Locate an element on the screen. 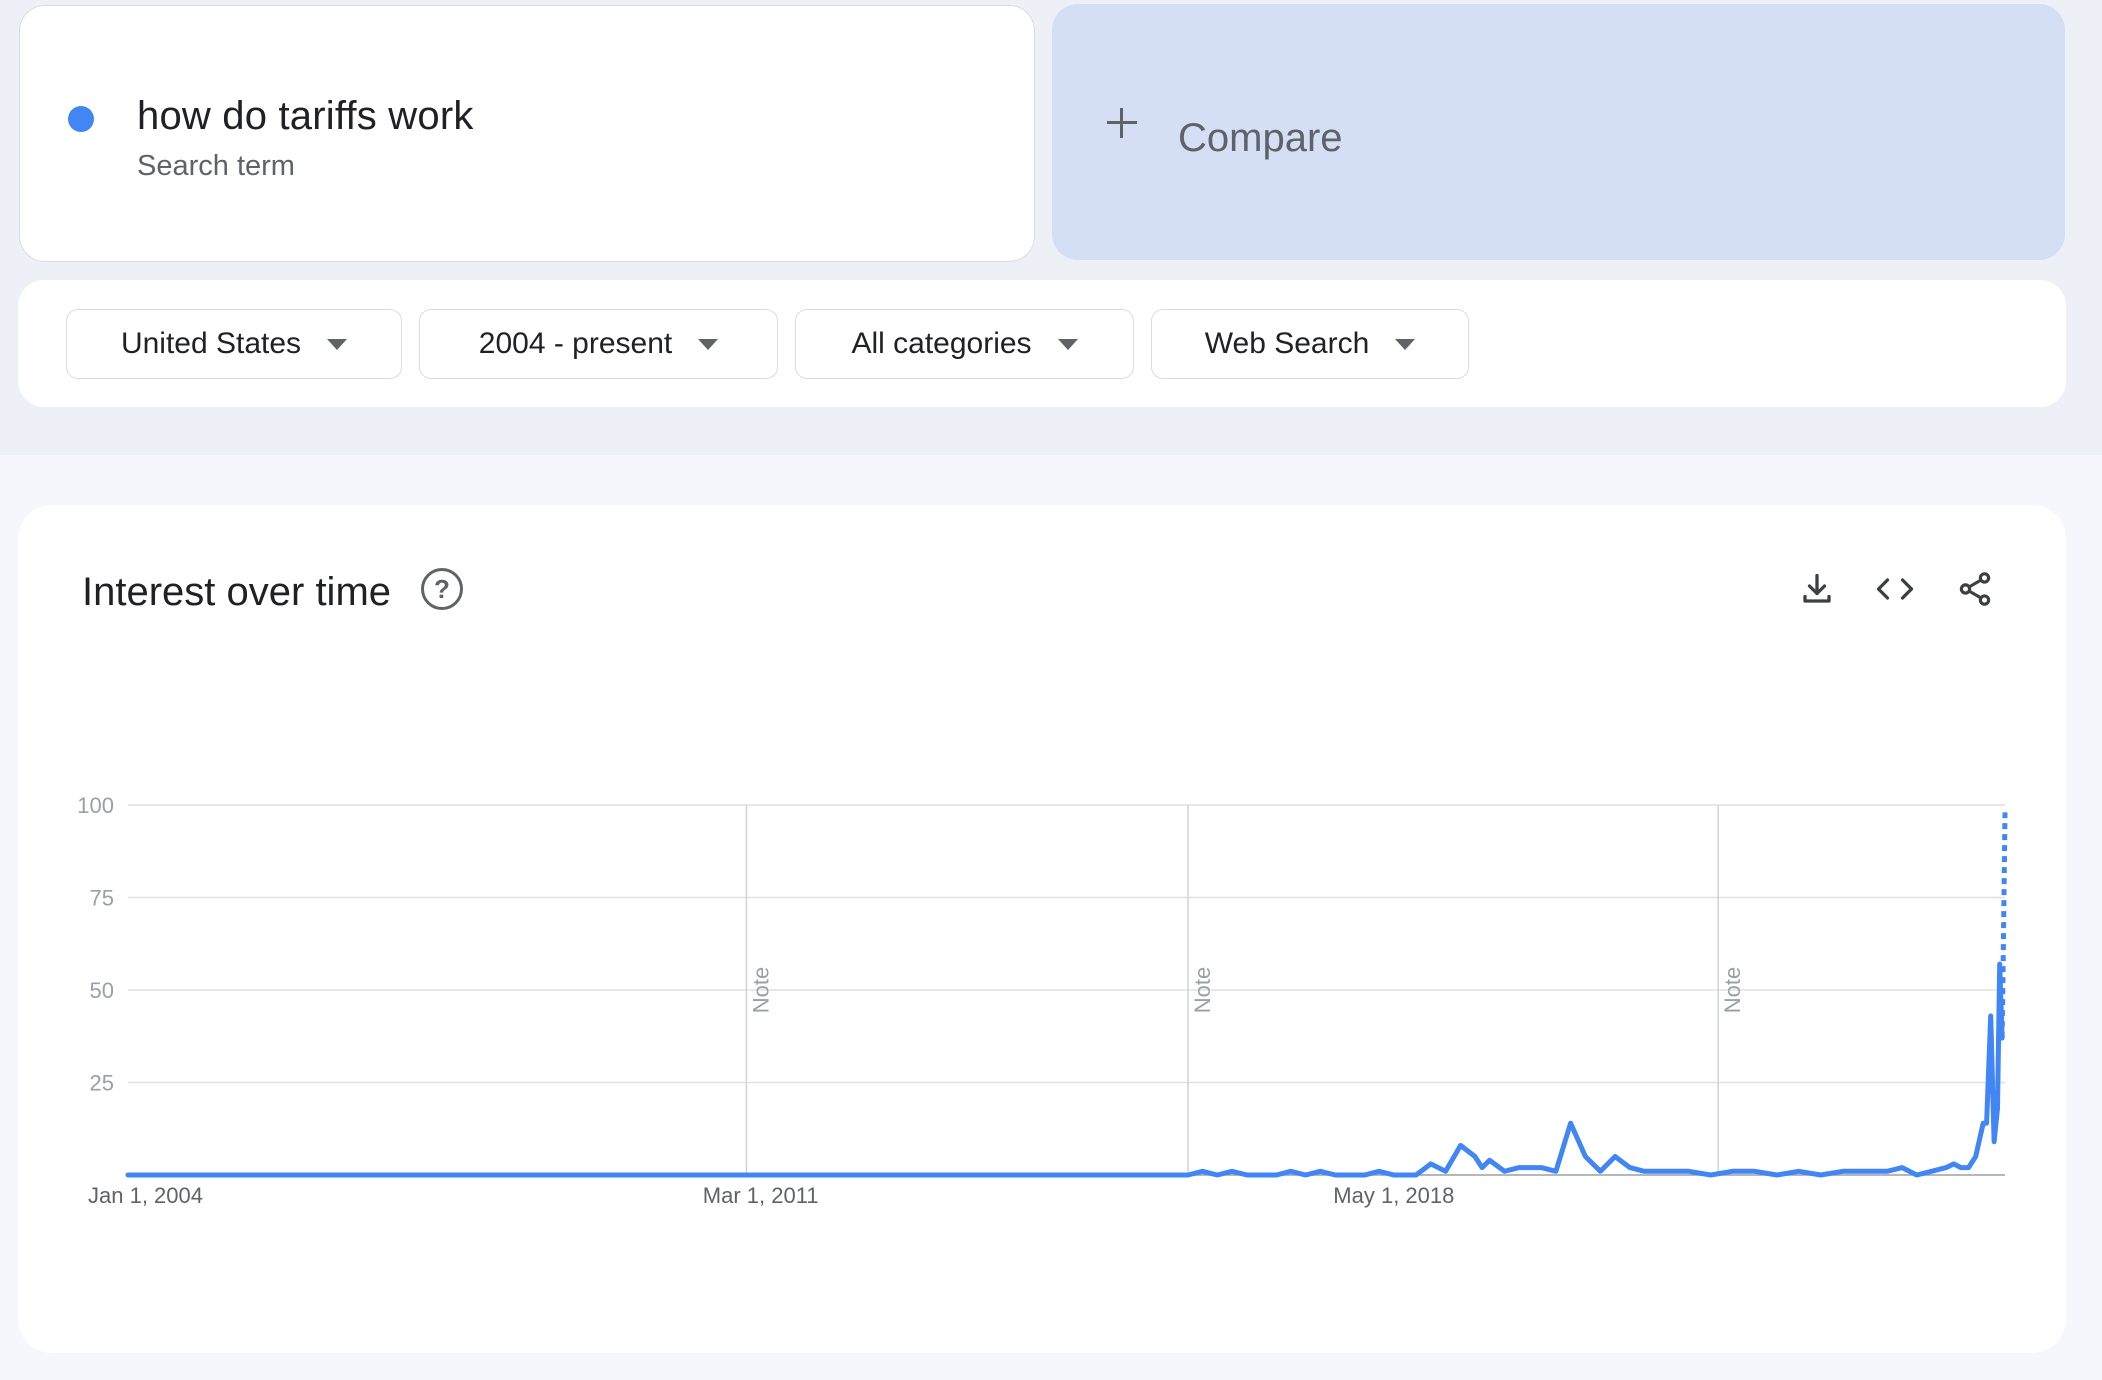 The height and width of the screenshot is (1380, 2102). y-tick-label: 100 is located at coordinates (95, 805).